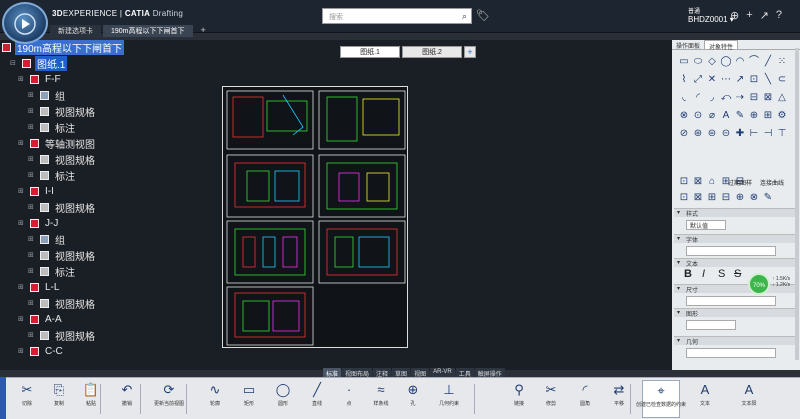 This screenshot has width=800, height=419. Describe the element at coordinates (740, 80) in the screenshot. I see `arrow-tool-icon: ↗` at that location.